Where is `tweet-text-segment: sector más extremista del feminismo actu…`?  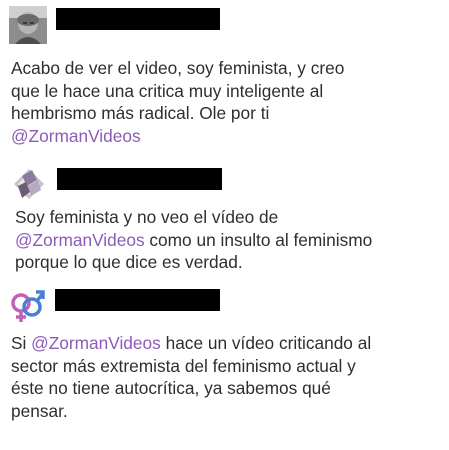
tweet-text-segment: sector más extremista del feminismo actu… is located at coordinates (183, 365).